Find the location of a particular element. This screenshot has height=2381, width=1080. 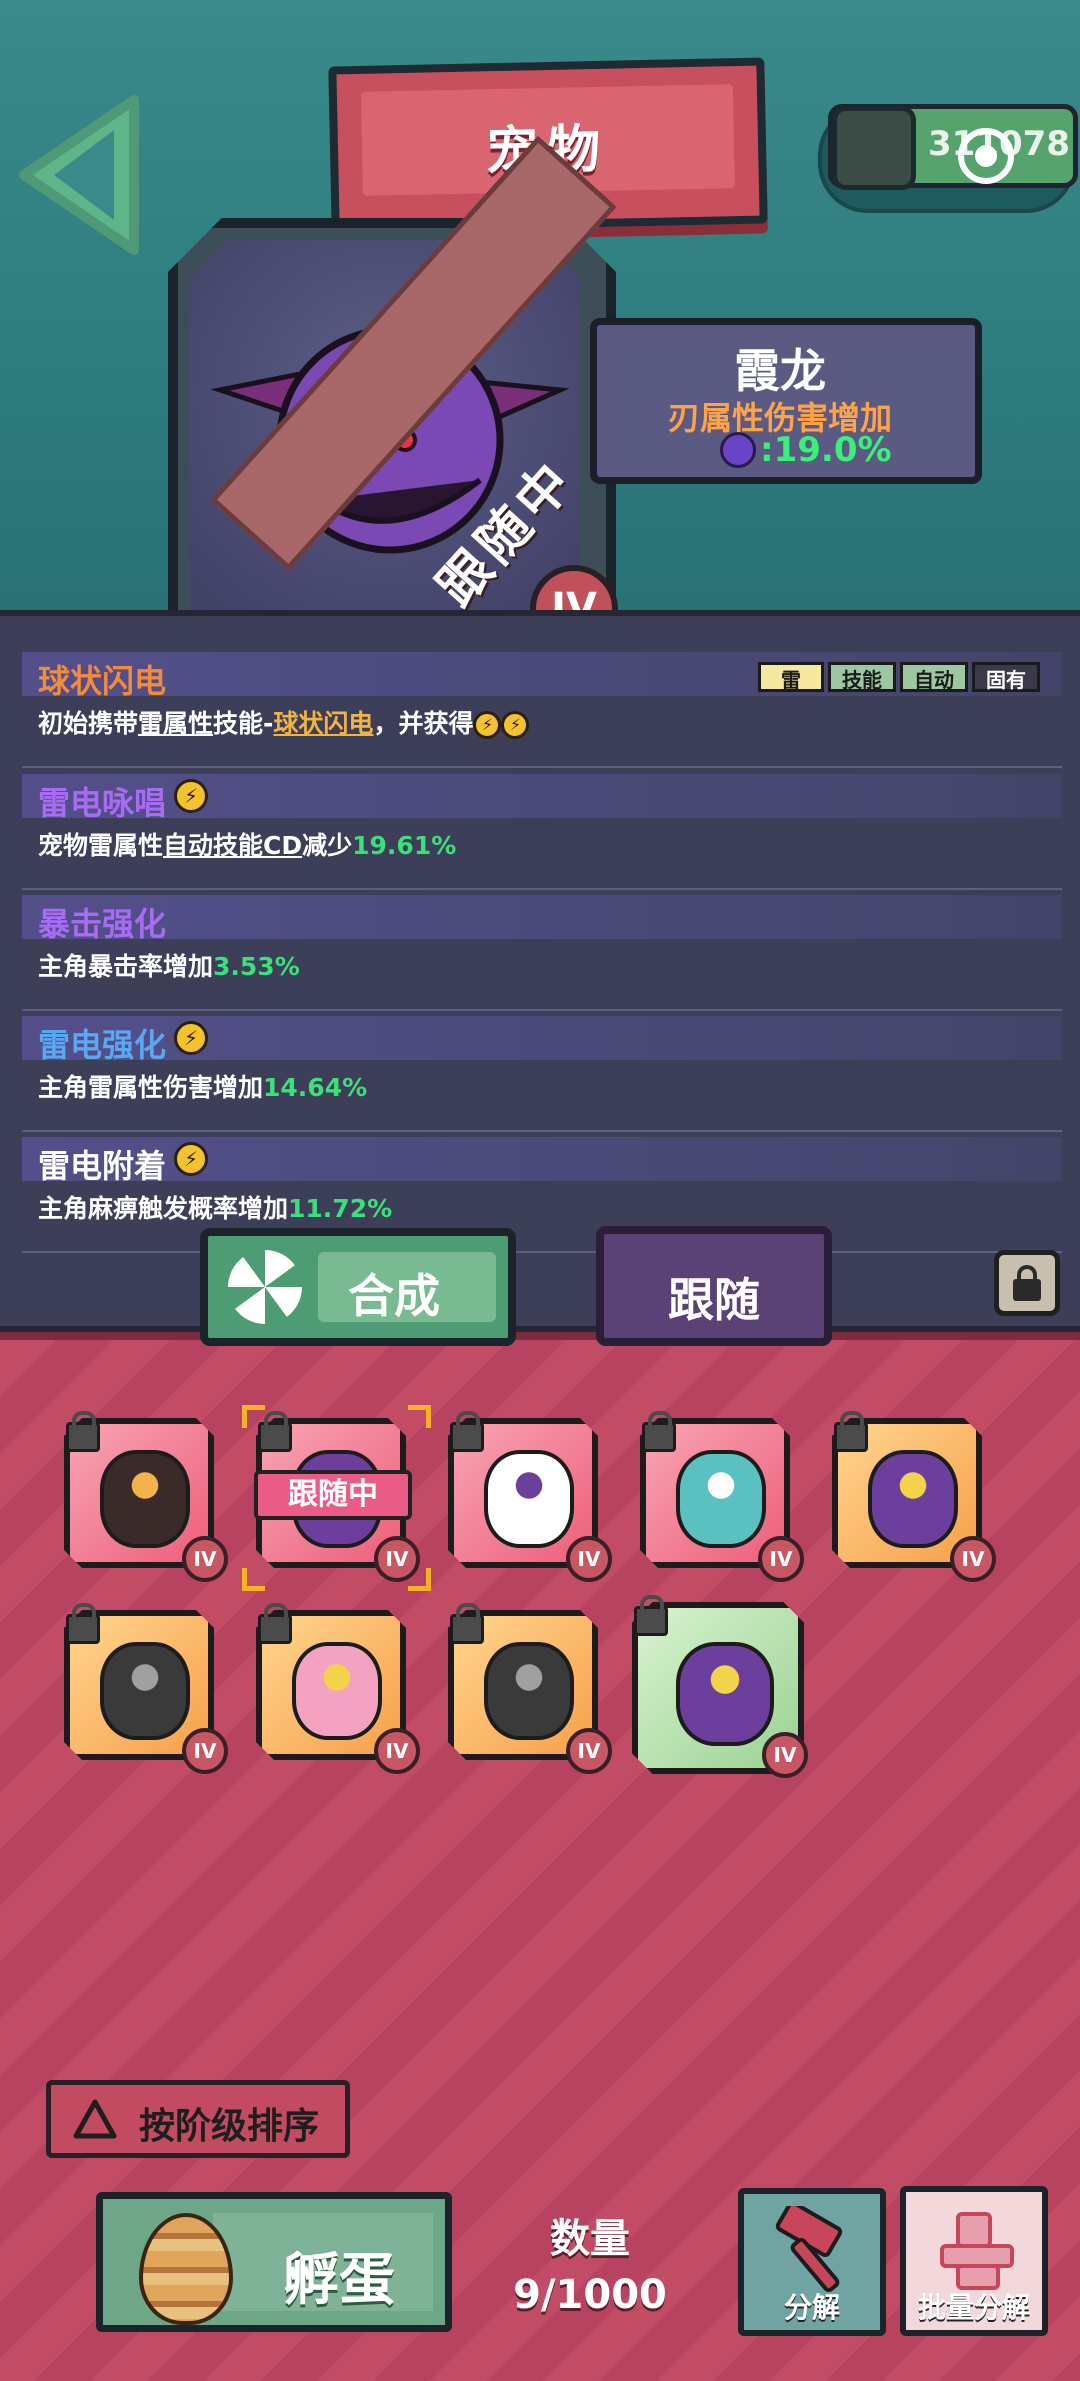

sword-pet-icon is located at coordinates (145, 1499).